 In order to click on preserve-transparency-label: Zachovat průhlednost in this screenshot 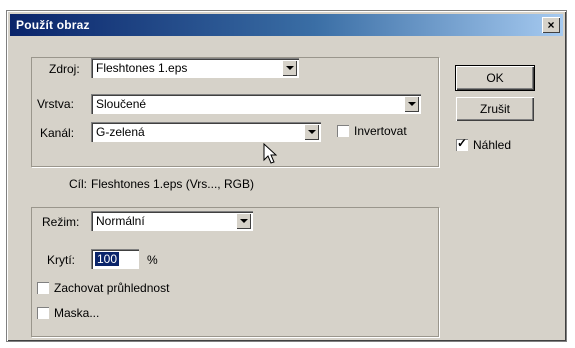, I will do `click(112, 288)`.